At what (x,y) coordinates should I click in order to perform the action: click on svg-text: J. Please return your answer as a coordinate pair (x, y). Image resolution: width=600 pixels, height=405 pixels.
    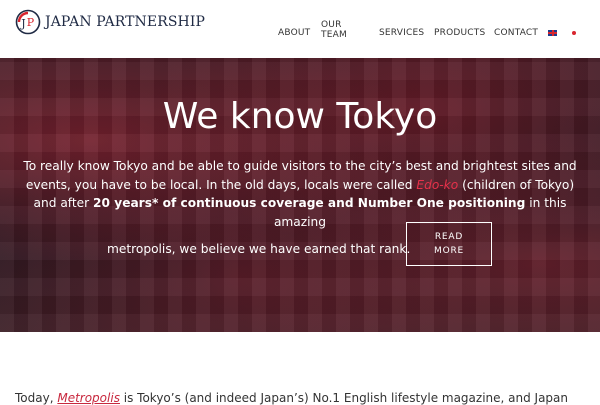
    Looking at the image, I should click on (22, 23).